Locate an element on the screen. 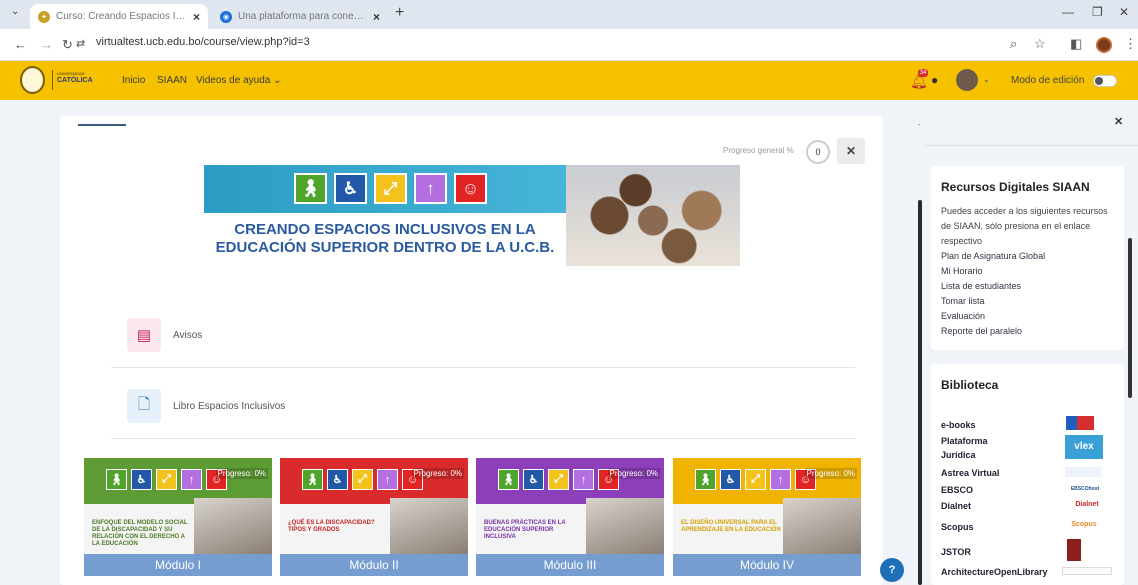  site-favicon-icon: ◉ is located at coordinates (226, 16).